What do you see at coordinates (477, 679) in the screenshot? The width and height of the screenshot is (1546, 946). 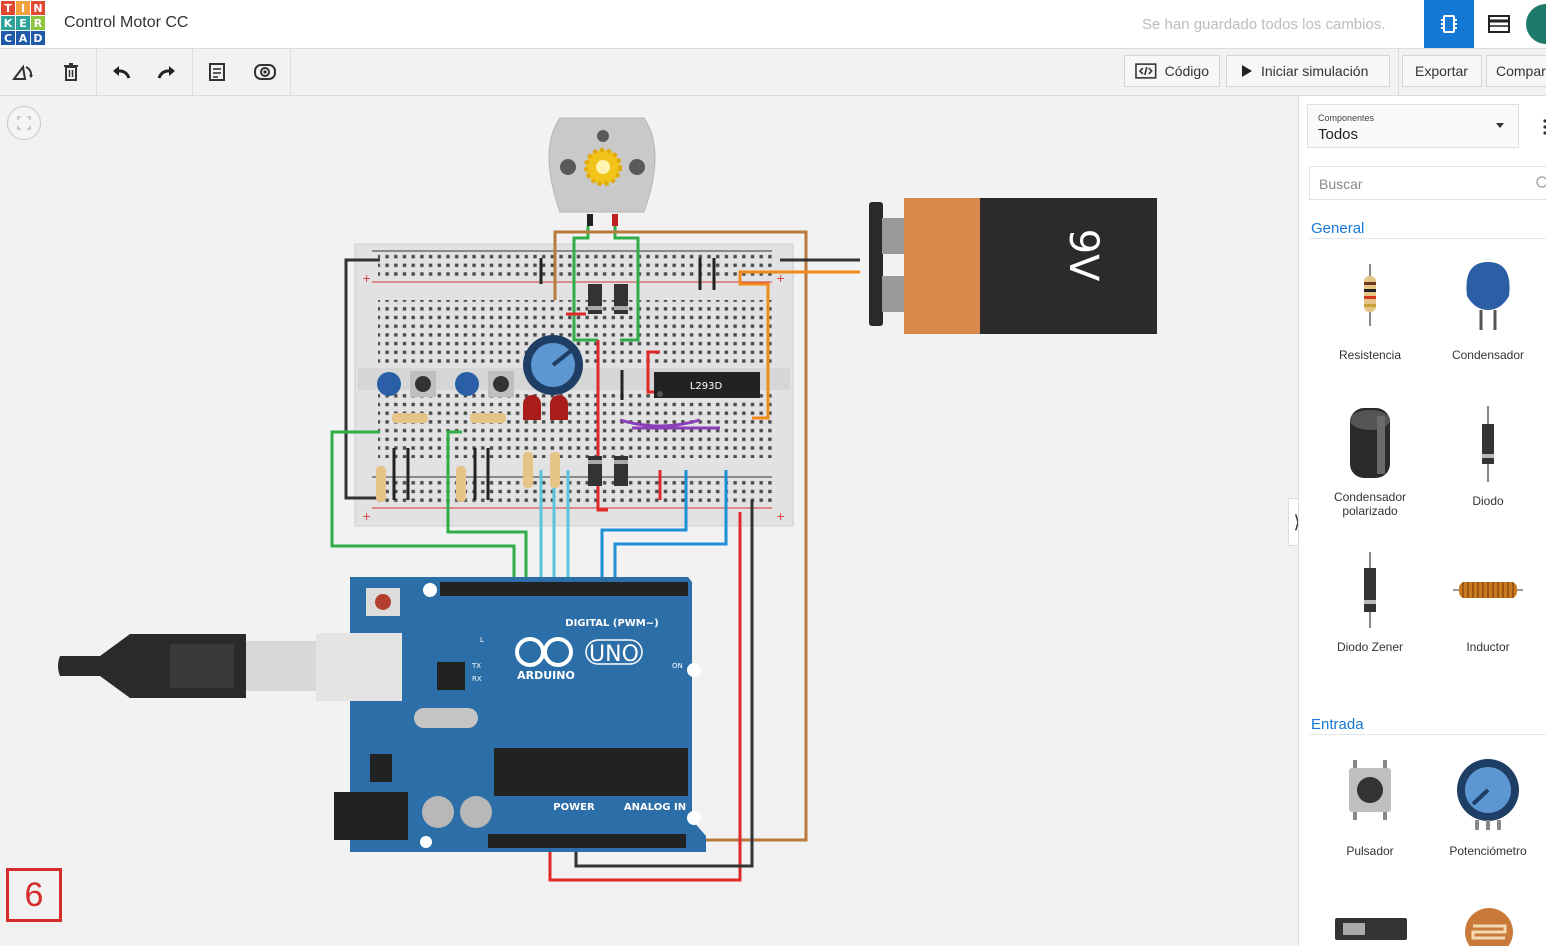 I see `rx-led-label: RX` at bounding box center [477, 679].